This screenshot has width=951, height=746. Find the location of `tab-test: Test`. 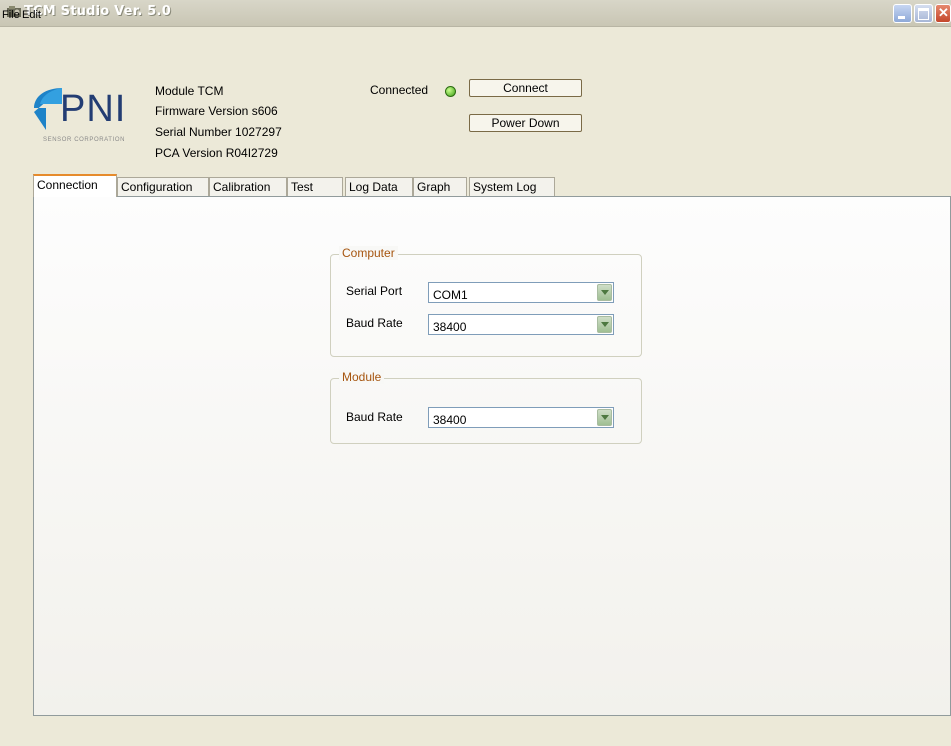

tab-test: Test is located at coordinates (315, 186).